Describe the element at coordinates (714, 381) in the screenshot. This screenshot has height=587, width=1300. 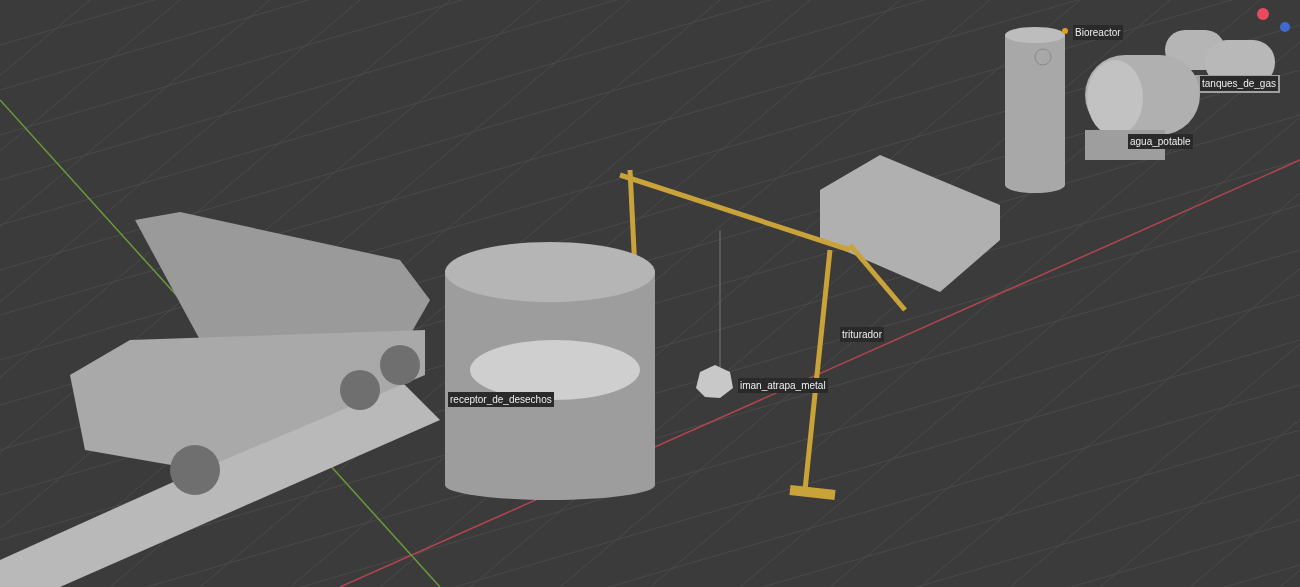
I see `magnet-disc-drawing` at that location.